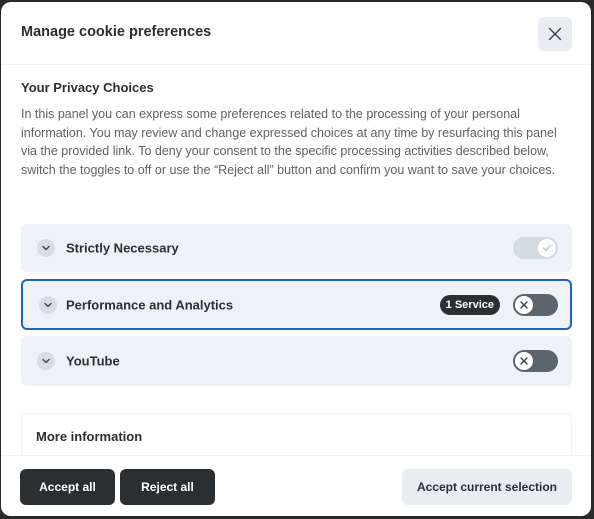  I want to click on service-count-badge: 1 Service, so click(469, 304).